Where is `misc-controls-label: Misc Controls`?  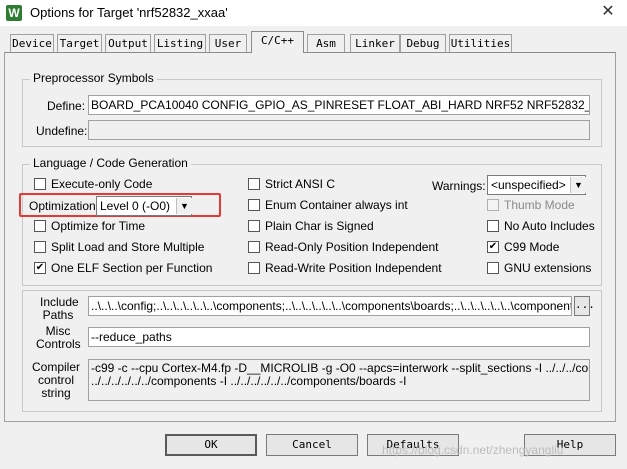 misc-controls-label: Misc Controls is located at coordinates (58, 337).